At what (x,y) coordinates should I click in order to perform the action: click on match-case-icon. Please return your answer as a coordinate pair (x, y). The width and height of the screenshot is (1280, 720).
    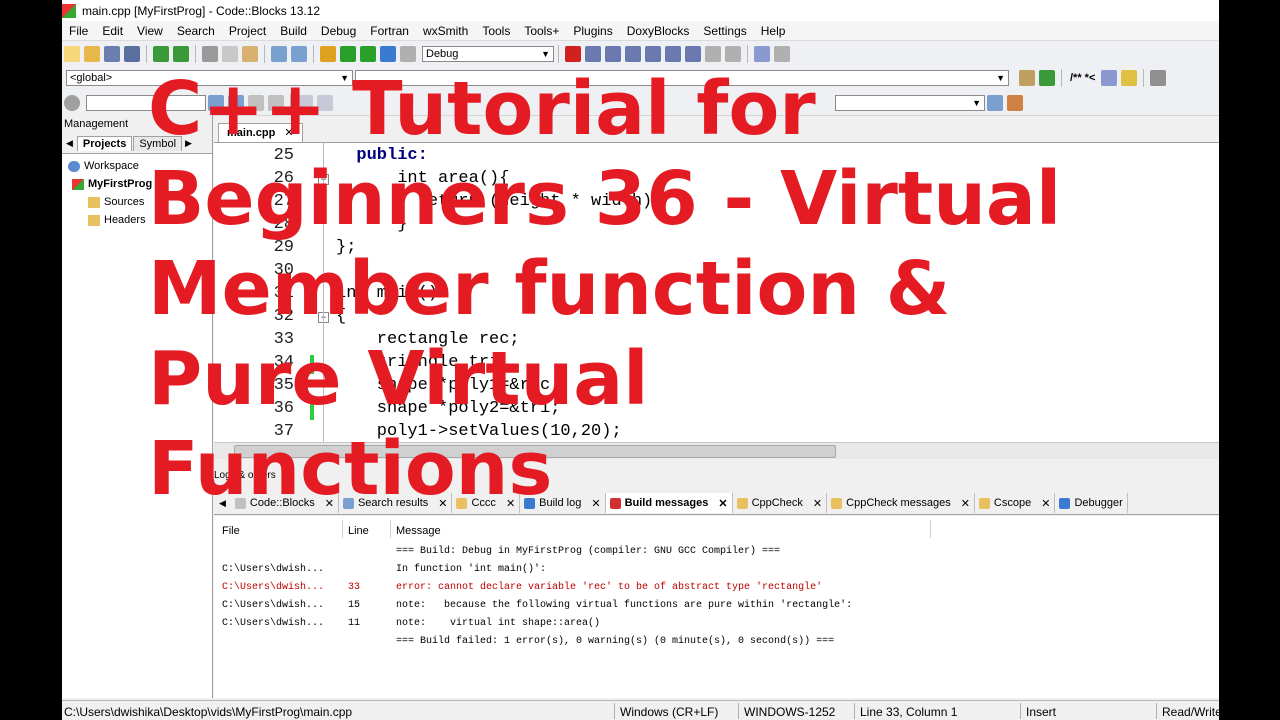
    Looking at the image, I should click on (256, 102).